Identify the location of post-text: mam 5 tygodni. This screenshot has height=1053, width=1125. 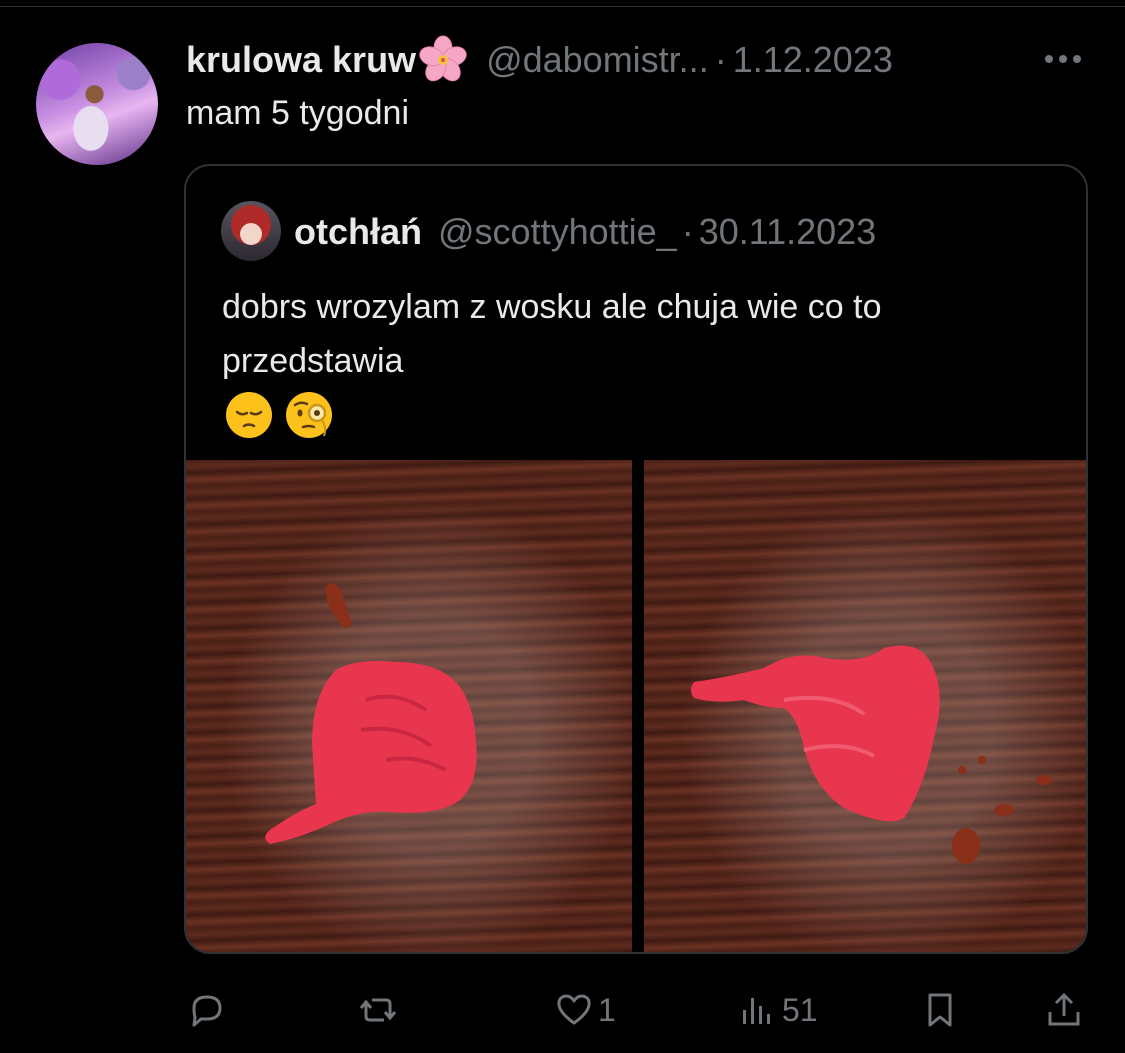
(297, 113).